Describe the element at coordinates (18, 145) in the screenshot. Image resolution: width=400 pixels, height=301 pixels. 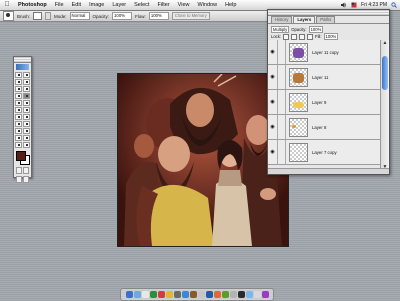
I see `hand-tool-icon` at that location.